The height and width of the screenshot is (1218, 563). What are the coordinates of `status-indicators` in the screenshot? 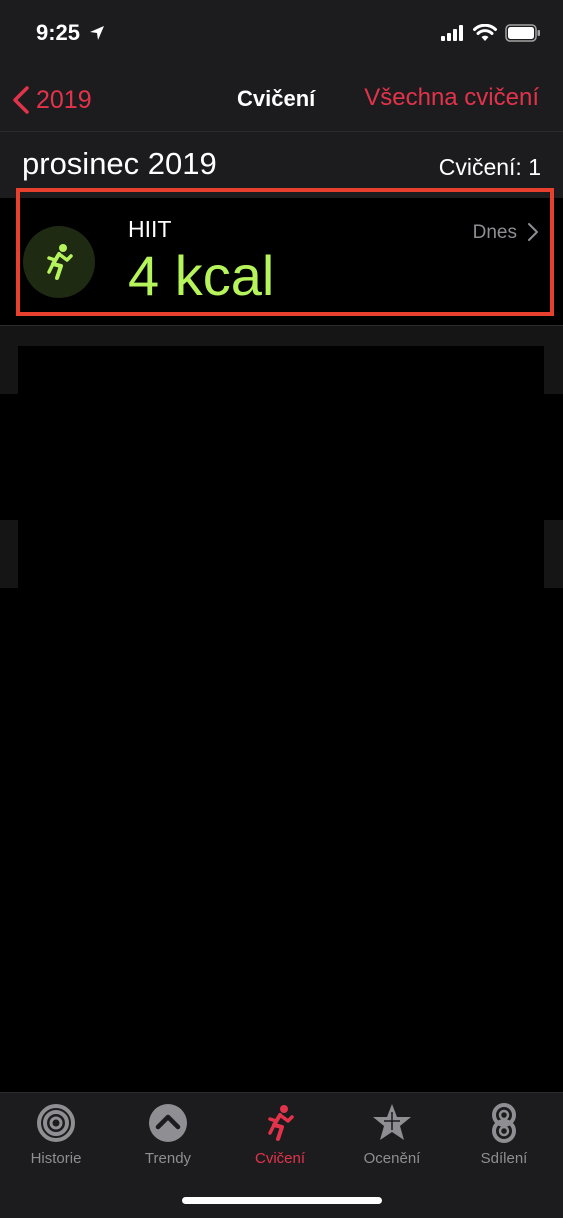 It's located at (491, 33).